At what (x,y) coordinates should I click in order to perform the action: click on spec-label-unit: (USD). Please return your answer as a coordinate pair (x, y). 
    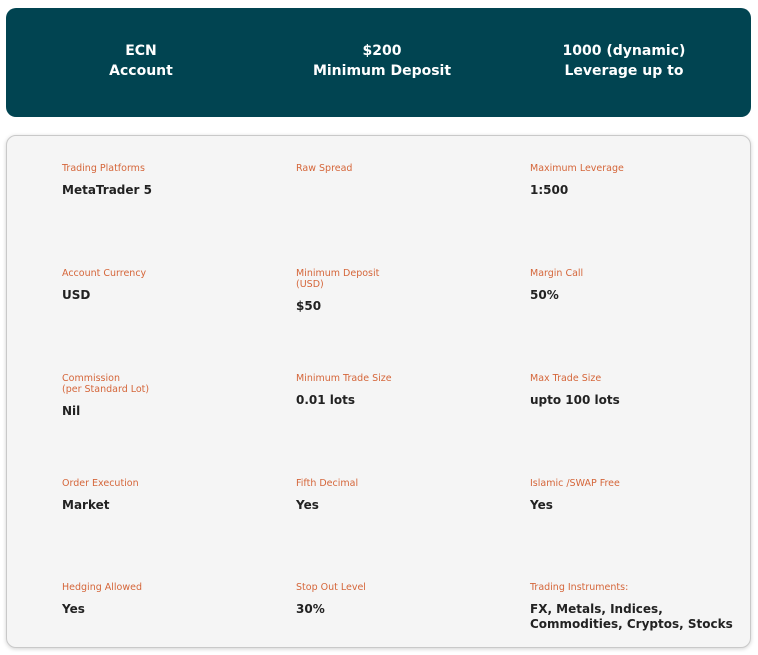
    Looking at the image, I should click on (310, 284).